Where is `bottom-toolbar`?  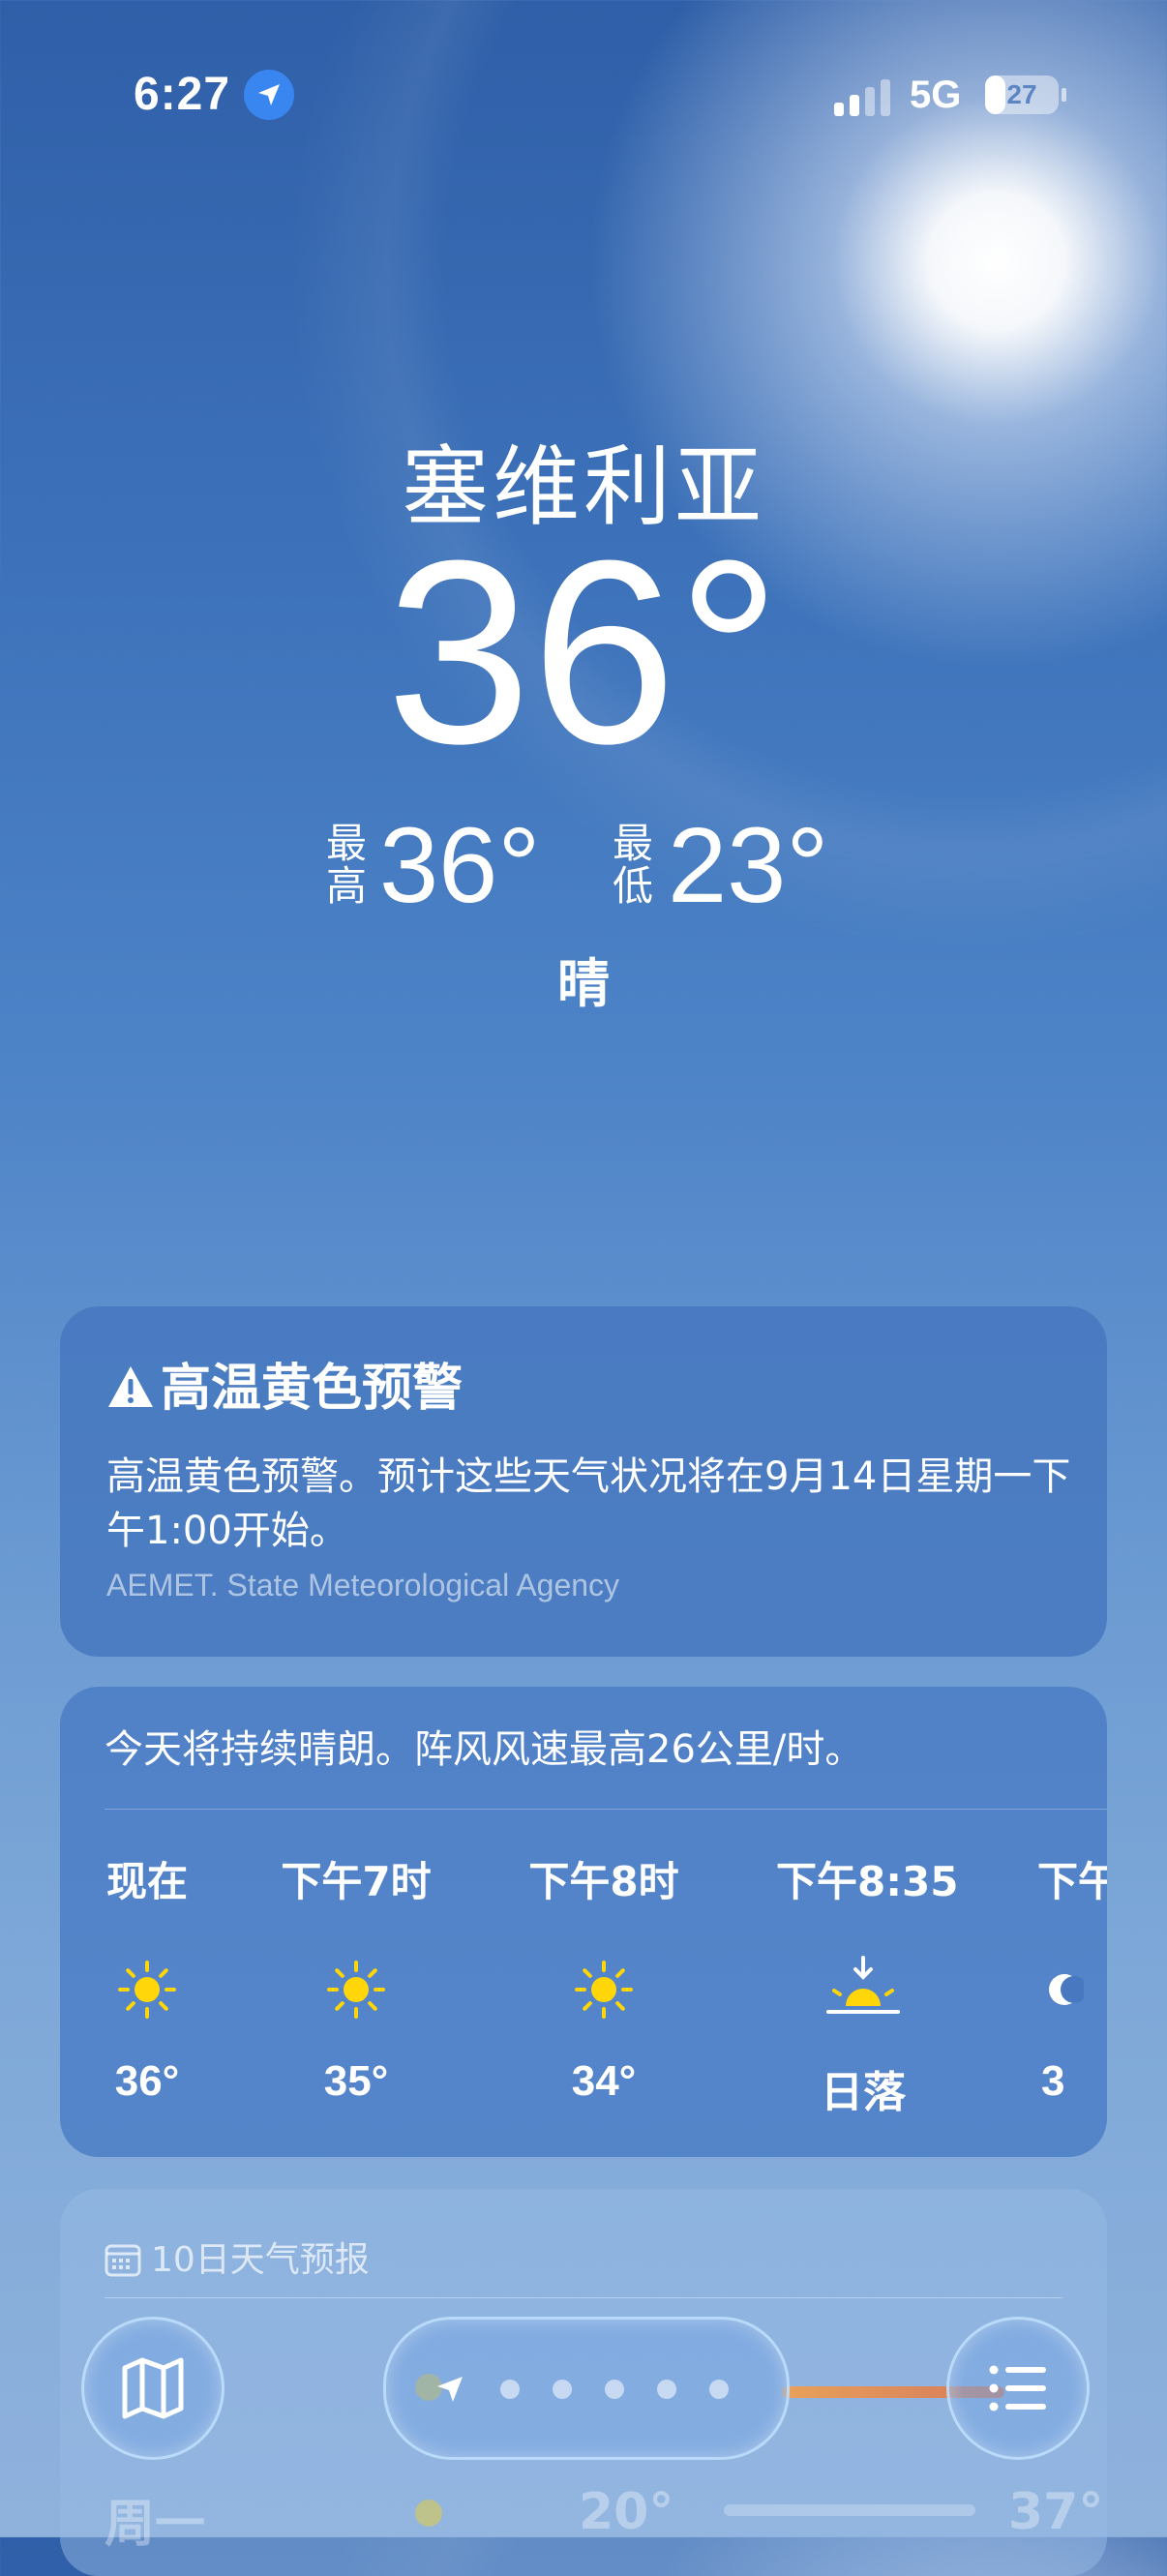
bottom-toolbar is located at coordinates (583, 2390).